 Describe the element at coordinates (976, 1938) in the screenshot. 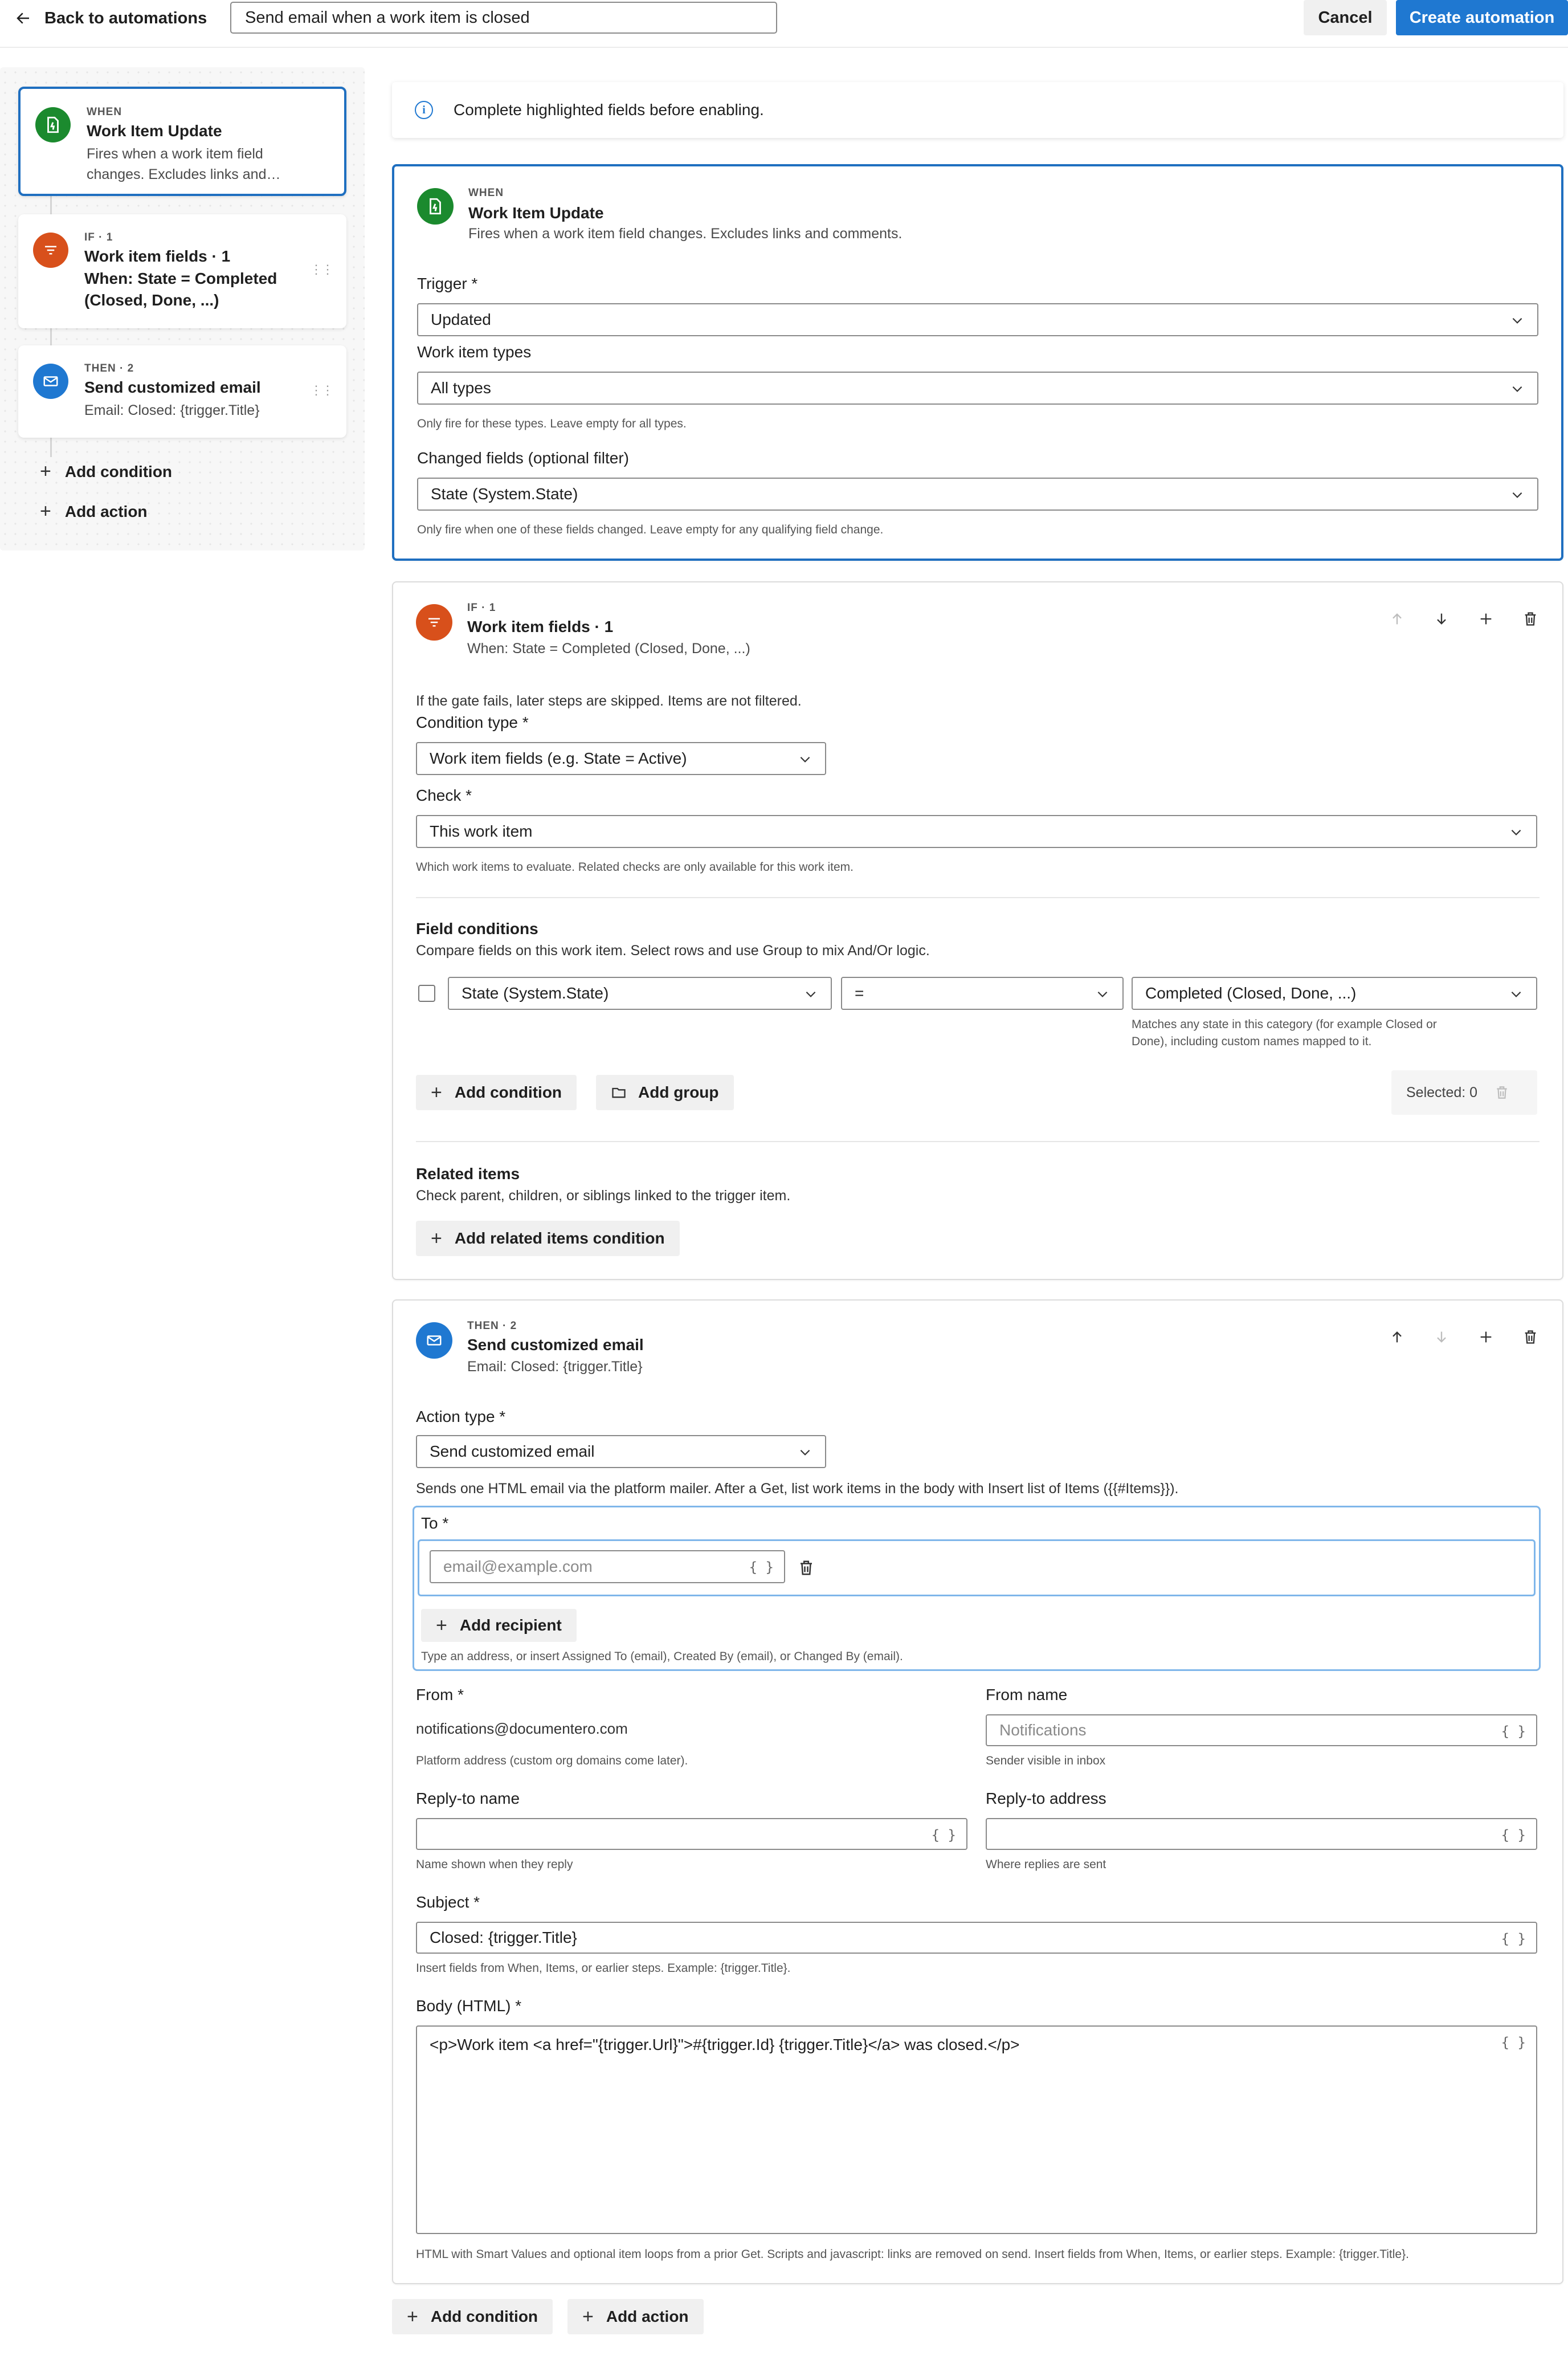

I see `subject-input: Closed: {trigger.Title} { }` at that location.